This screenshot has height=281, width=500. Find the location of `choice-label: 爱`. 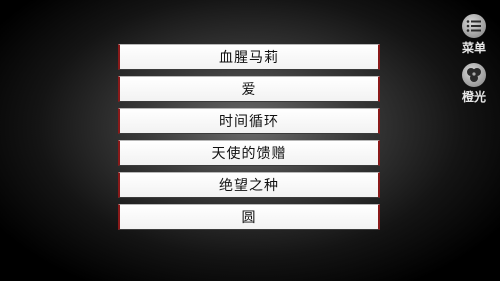

choice-label: 爱 is located at coordinates (249, 90).